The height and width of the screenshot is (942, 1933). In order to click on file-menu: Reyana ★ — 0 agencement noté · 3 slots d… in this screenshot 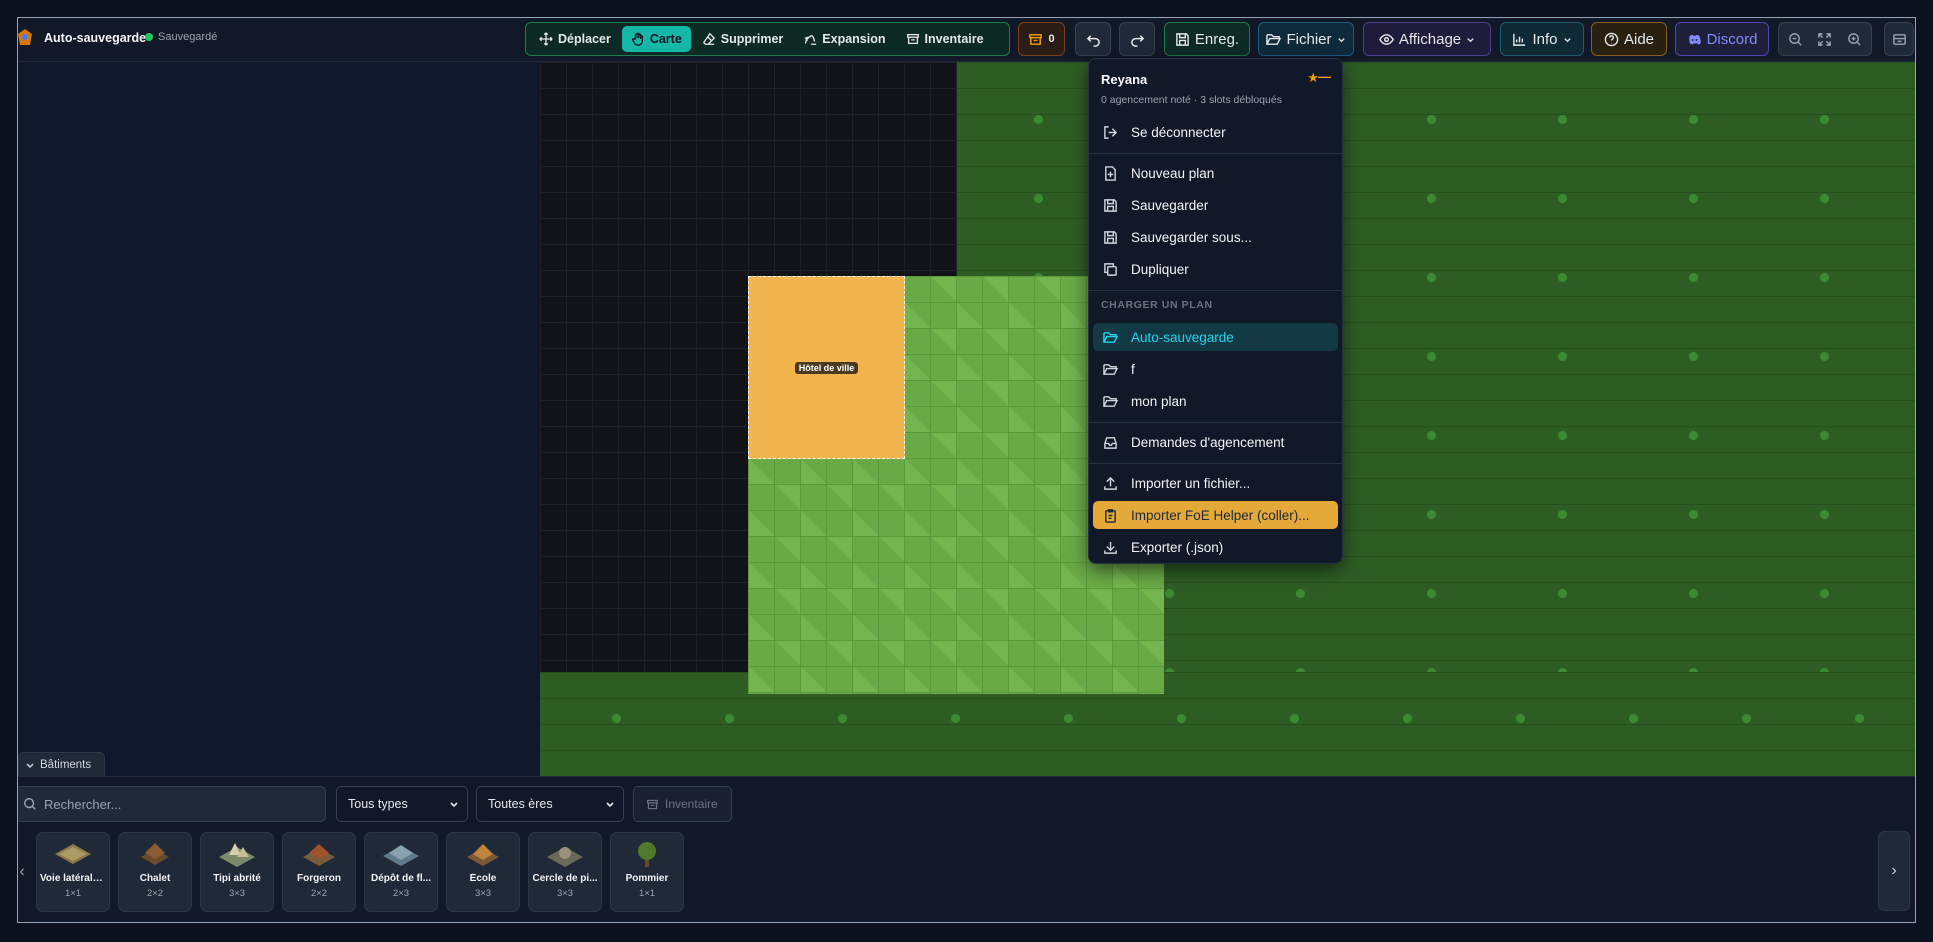, I will do `click(1215, 311)`.